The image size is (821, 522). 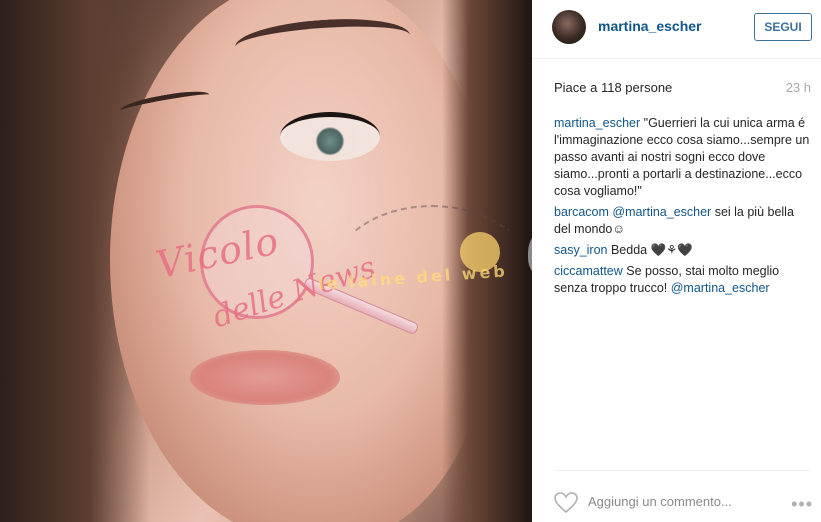 I want to click on comment-item: sasy_iron Bedda 🖤⚘🖤, so click(x=683, y=250).